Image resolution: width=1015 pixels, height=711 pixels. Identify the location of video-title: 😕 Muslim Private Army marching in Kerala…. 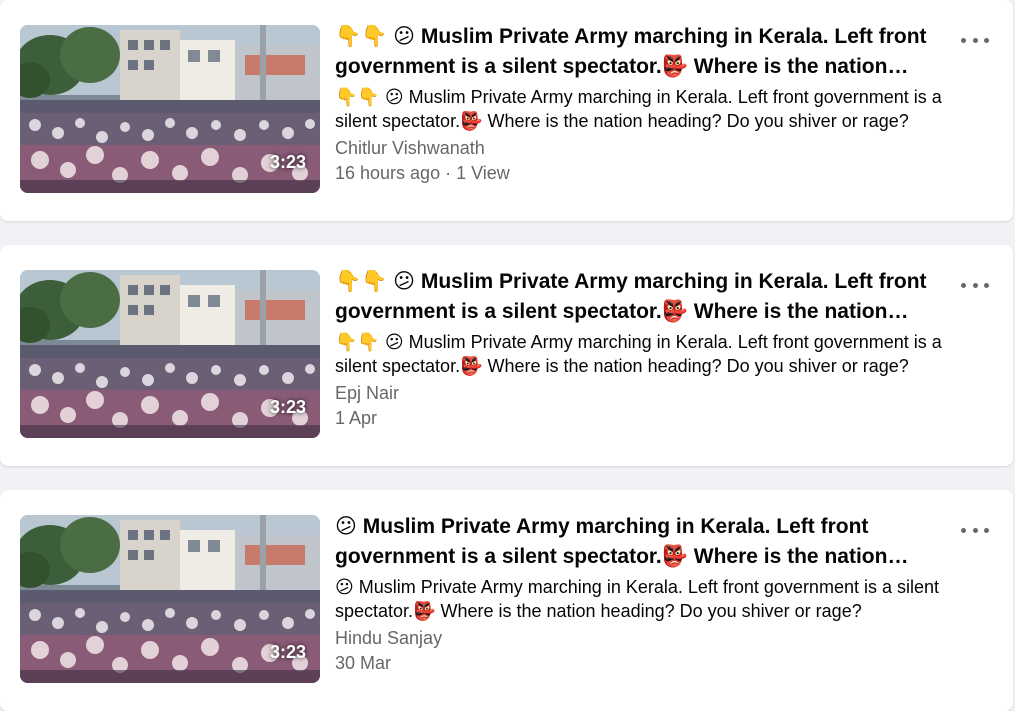
(642, 542).